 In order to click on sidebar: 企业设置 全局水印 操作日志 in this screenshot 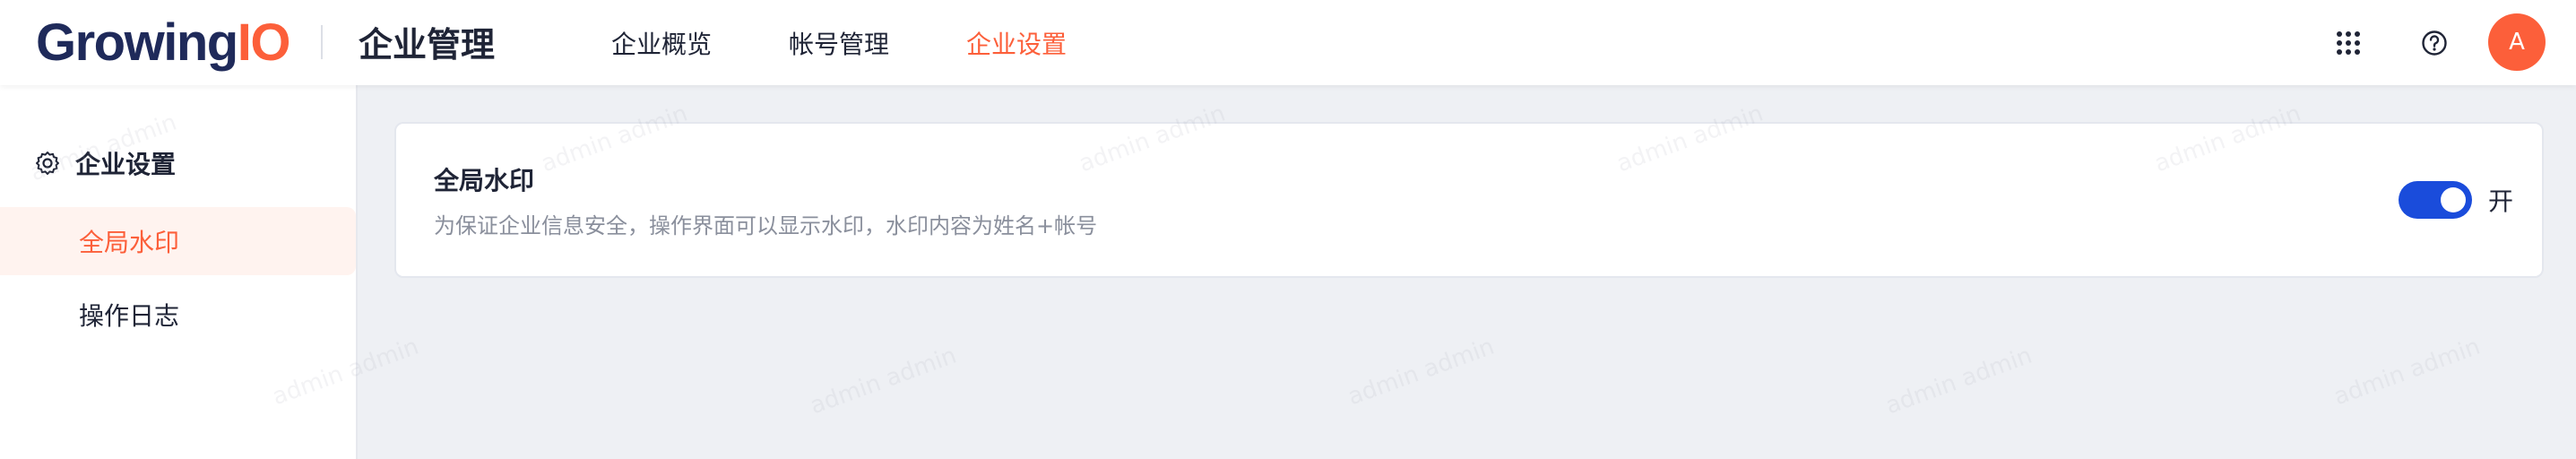, I will do `click(179, 272)`.